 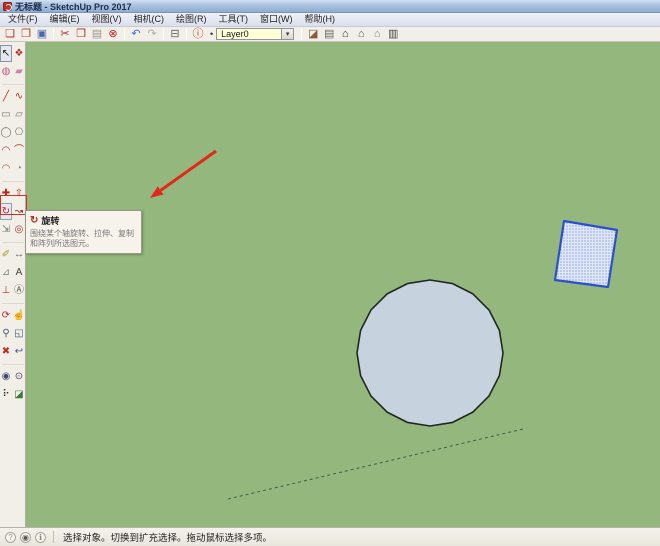 I want to click on undo-button: ↶, so click(x=136, y=34).